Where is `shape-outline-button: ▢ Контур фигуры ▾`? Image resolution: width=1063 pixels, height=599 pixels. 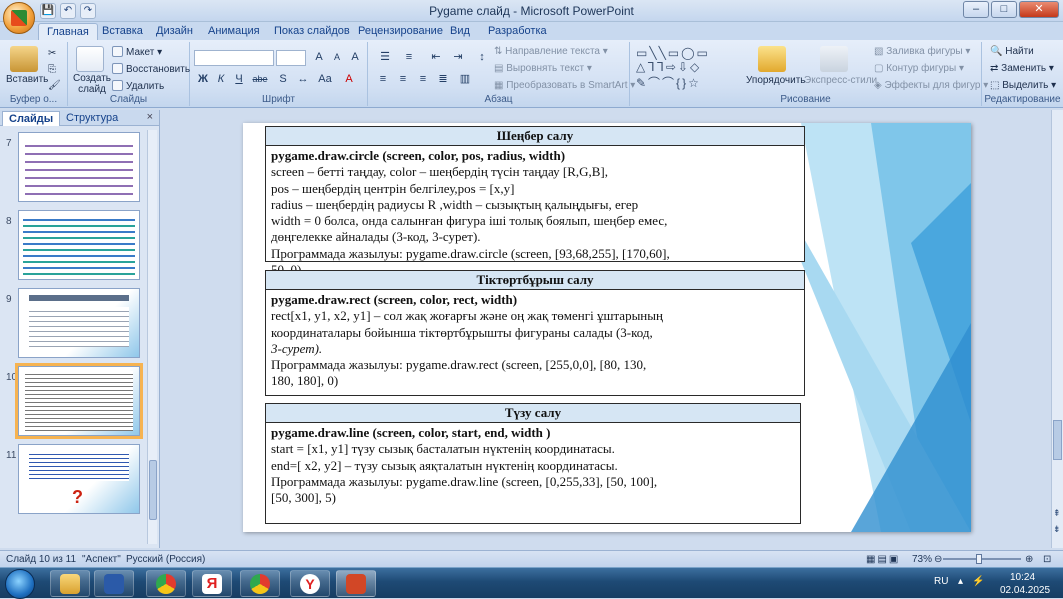
shape-outline-button: ▢ Контур фигуры ▾ is located at coordinates (919, 68).